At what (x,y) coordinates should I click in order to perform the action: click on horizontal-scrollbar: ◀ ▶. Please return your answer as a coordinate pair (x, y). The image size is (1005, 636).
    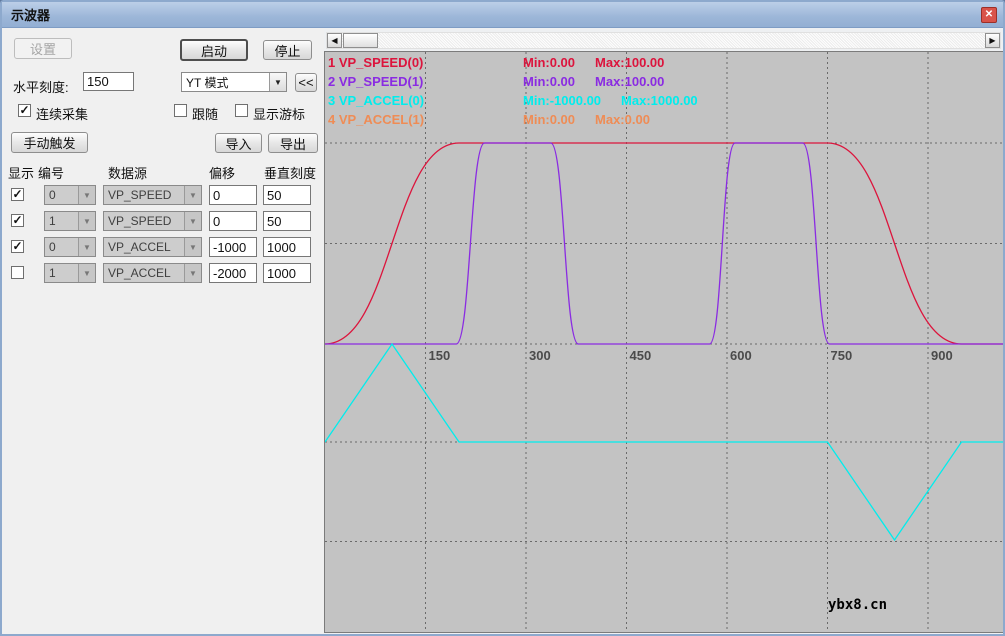
    Looking at the image, I should click on (663, 40).